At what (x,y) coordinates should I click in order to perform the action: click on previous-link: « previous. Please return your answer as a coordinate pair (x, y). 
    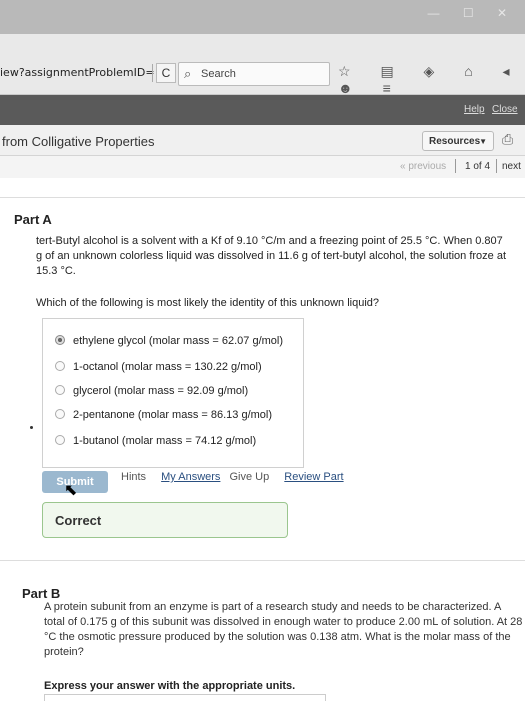
    Looking at the image, I should click on (423, 166).